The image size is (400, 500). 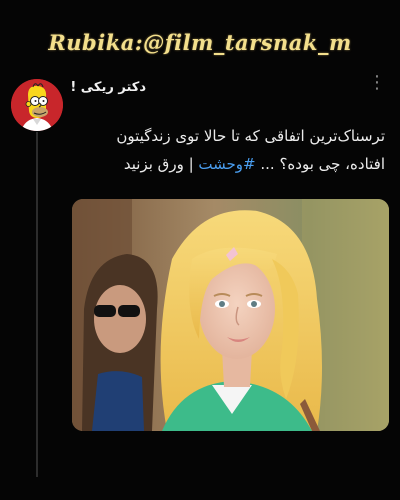 I want to click on more-options-icon: ⋮, so click(x=377, y=83).